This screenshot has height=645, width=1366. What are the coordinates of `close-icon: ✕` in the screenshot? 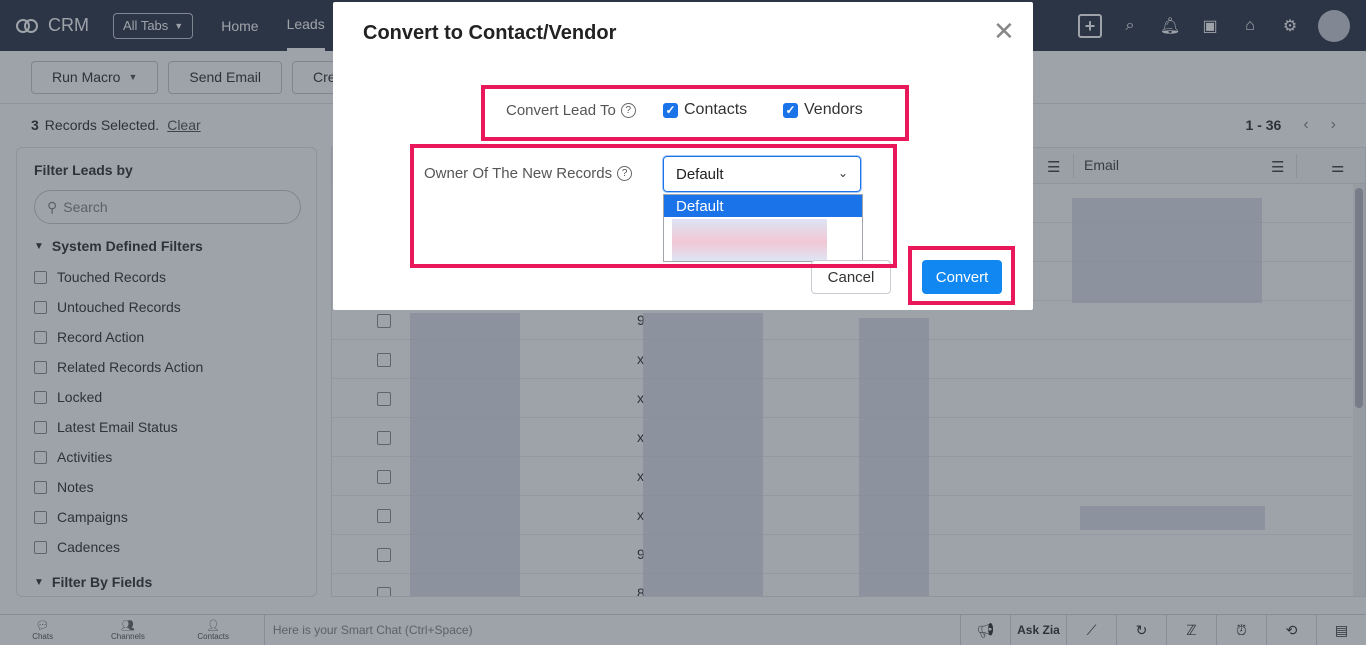 It's located at (1004, 31).